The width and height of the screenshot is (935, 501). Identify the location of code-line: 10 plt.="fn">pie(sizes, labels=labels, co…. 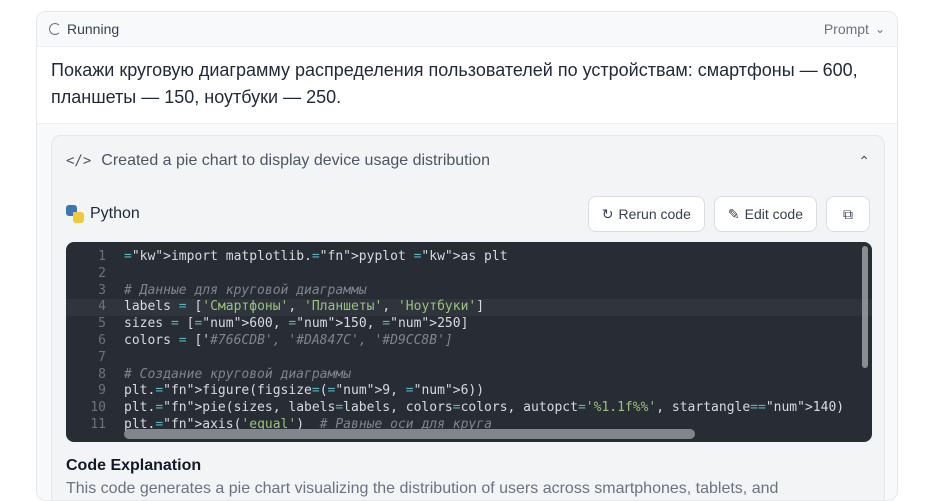
(469, 408).